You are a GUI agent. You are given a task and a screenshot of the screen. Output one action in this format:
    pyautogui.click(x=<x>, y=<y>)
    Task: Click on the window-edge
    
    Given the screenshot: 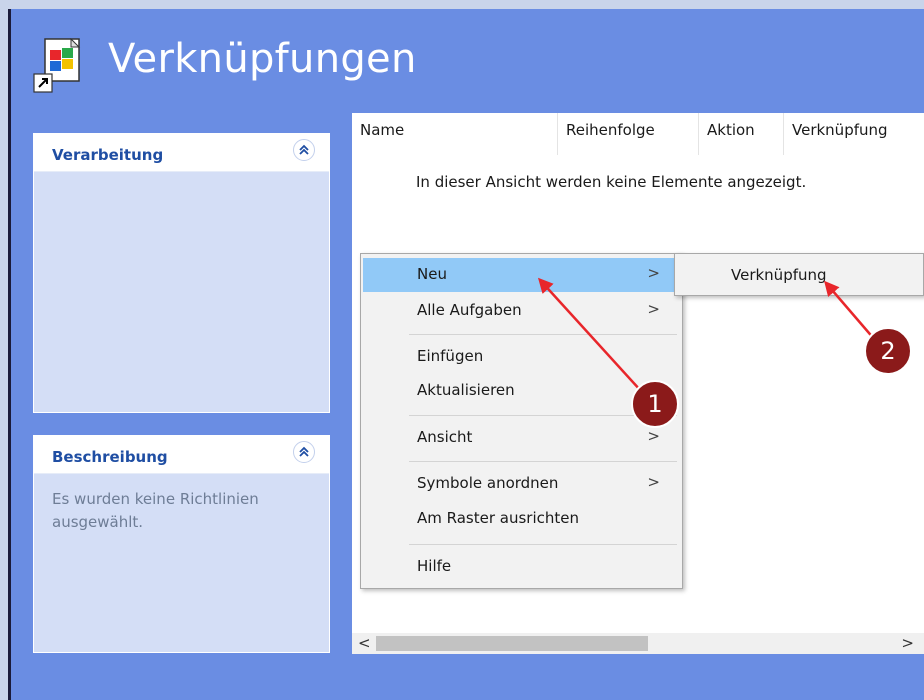 What is the action you would take?
    pyautogui.click(x=9, y=354)
    